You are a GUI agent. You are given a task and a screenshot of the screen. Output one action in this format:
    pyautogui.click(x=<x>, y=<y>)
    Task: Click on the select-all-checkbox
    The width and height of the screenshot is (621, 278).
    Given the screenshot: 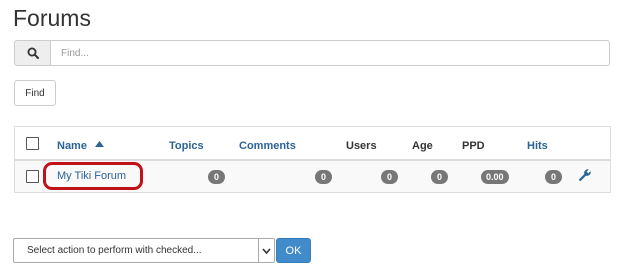 What is the action you would take?
    pyautogui.click(x=32, y=143)
    